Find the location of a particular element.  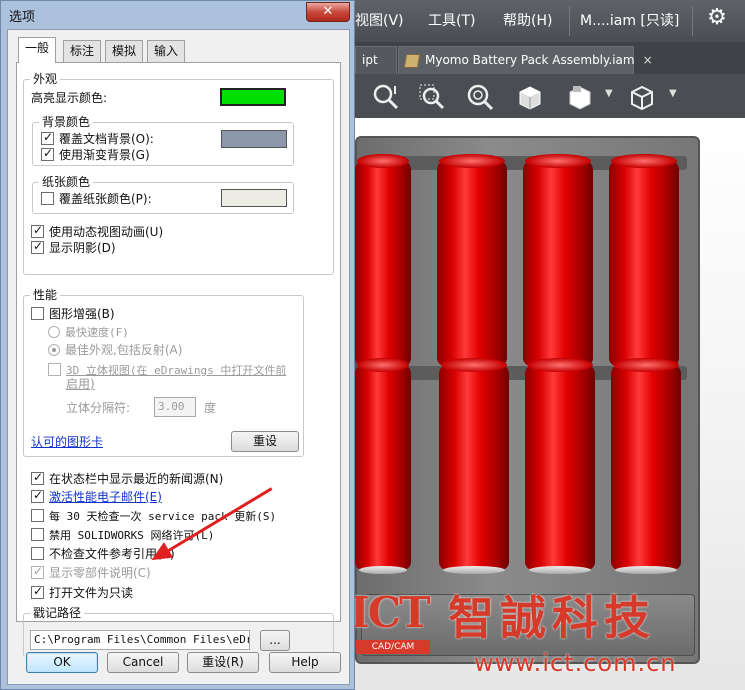

watermark-company: 智誠科技 is located at coordinates (552, 618).